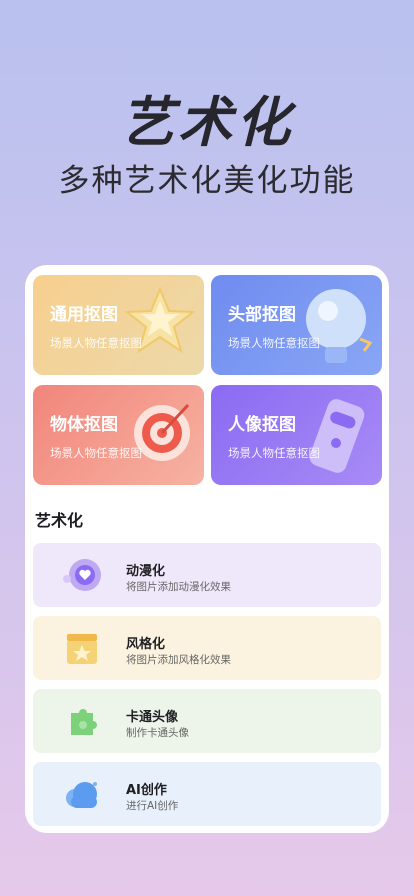 The height and width of the screenshot is (896, 414). I want to click on list-item-title: AI创作, so click(146, 790).